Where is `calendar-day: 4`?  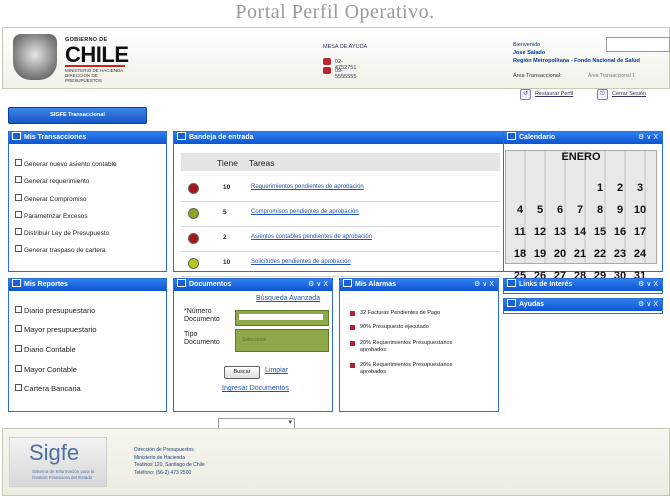
calendar-day: 4 is located at coordinates (520, 213).